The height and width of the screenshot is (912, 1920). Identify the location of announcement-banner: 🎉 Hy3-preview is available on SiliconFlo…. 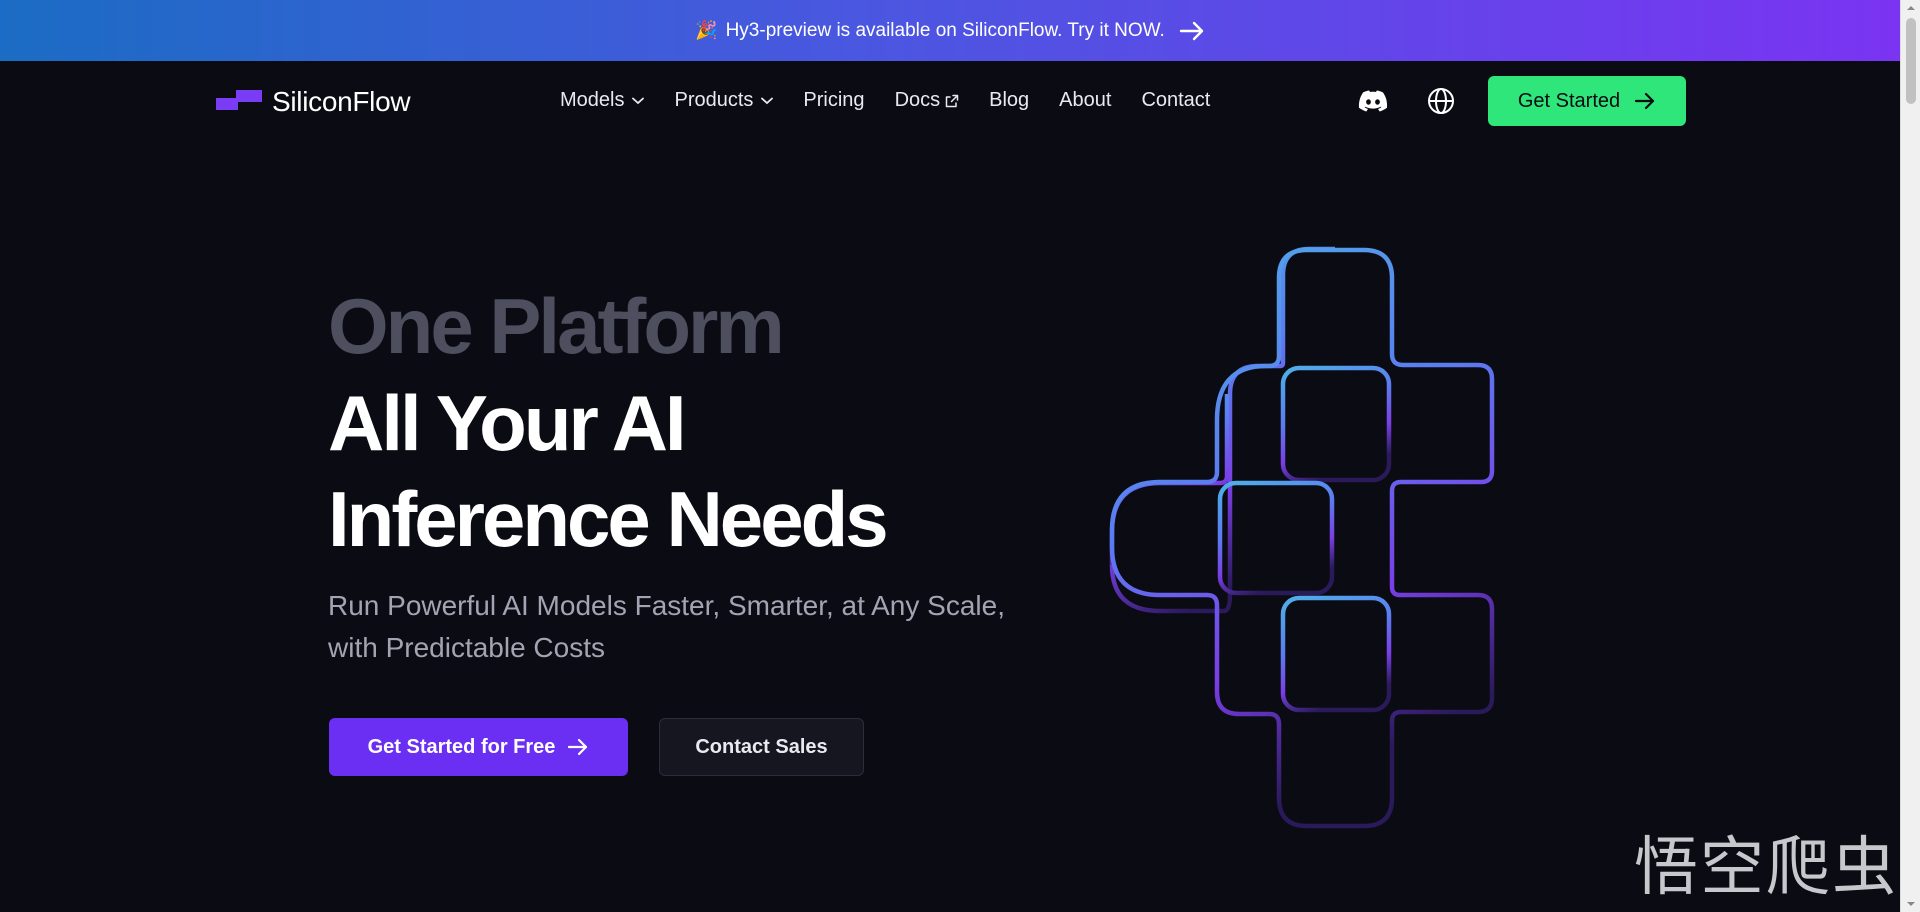
(950, 30).